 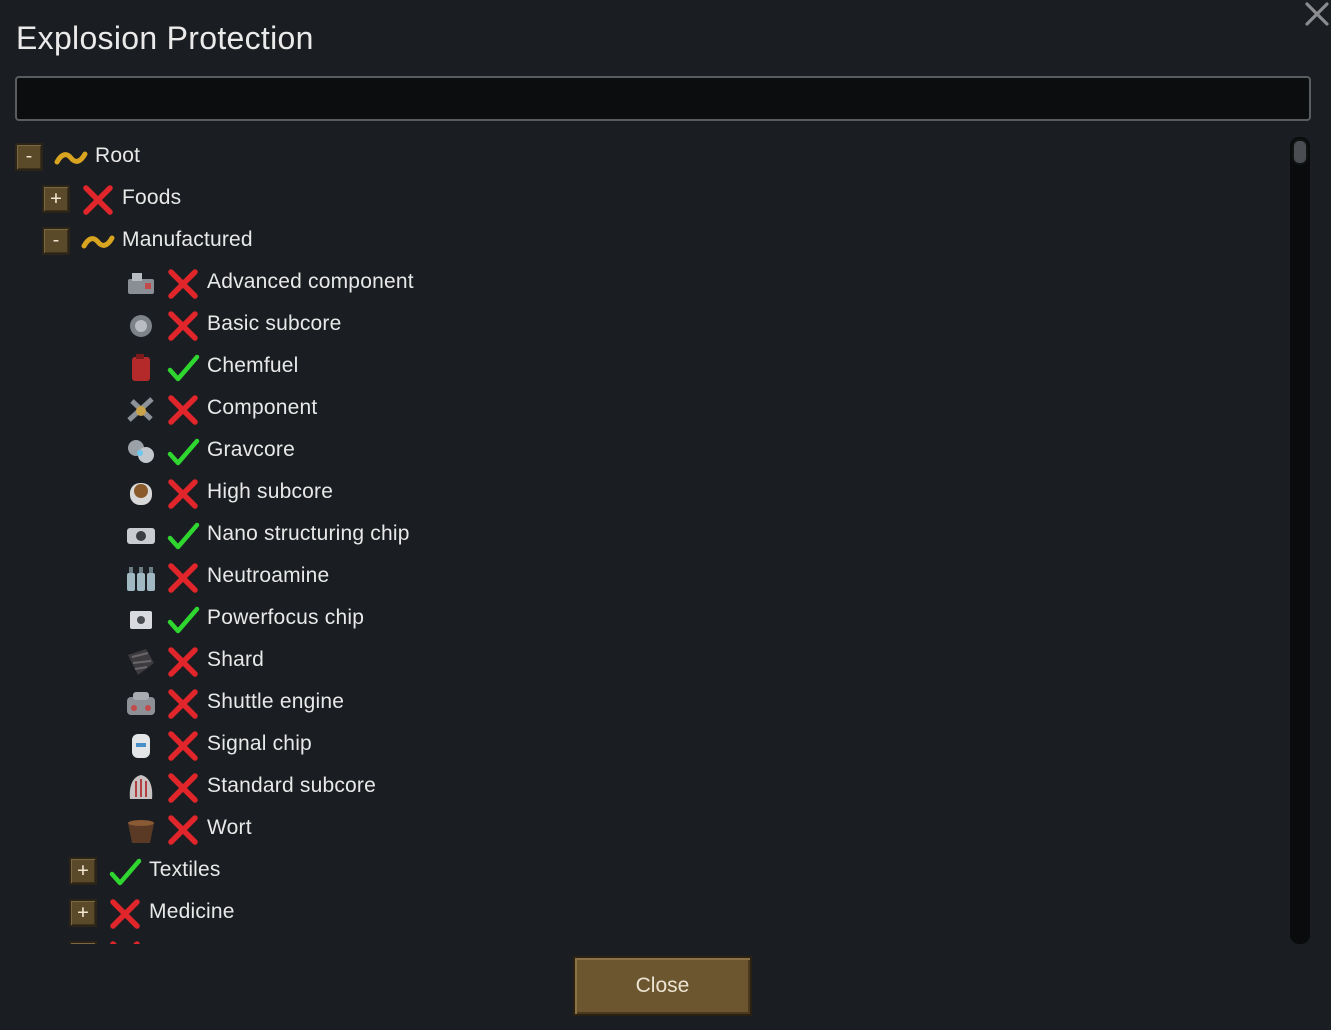 I want to click on search-input, so click(x=663, y=98).